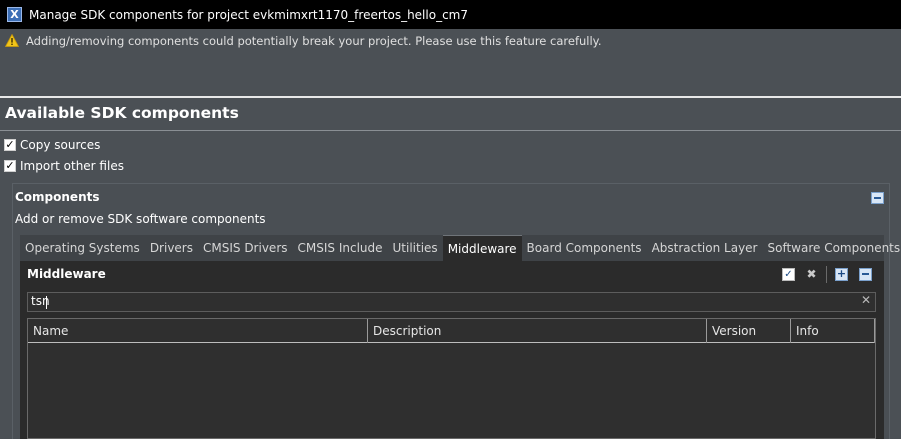 This screenshot has width=901, height=439. What do you see at coordinates (140, 219) in the screenshot?
I see `components-description: Add or remove SDK software components` at bounding box center [140, 219].